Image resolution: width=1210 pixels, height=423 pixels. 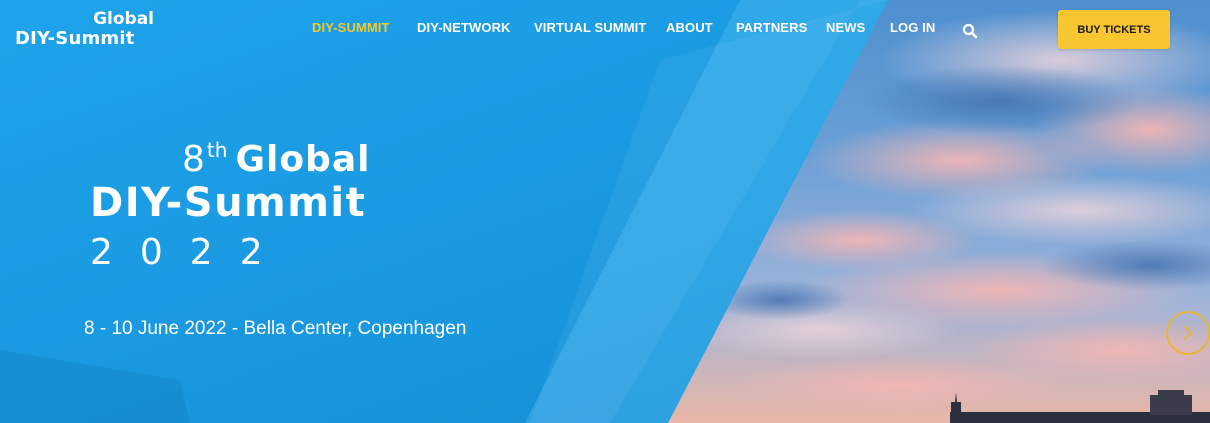 What do you see at coordinates (75, 38) in the screenshot?
I see `logo-line-2: DIY-Summit` at bounding box center [75, 38].